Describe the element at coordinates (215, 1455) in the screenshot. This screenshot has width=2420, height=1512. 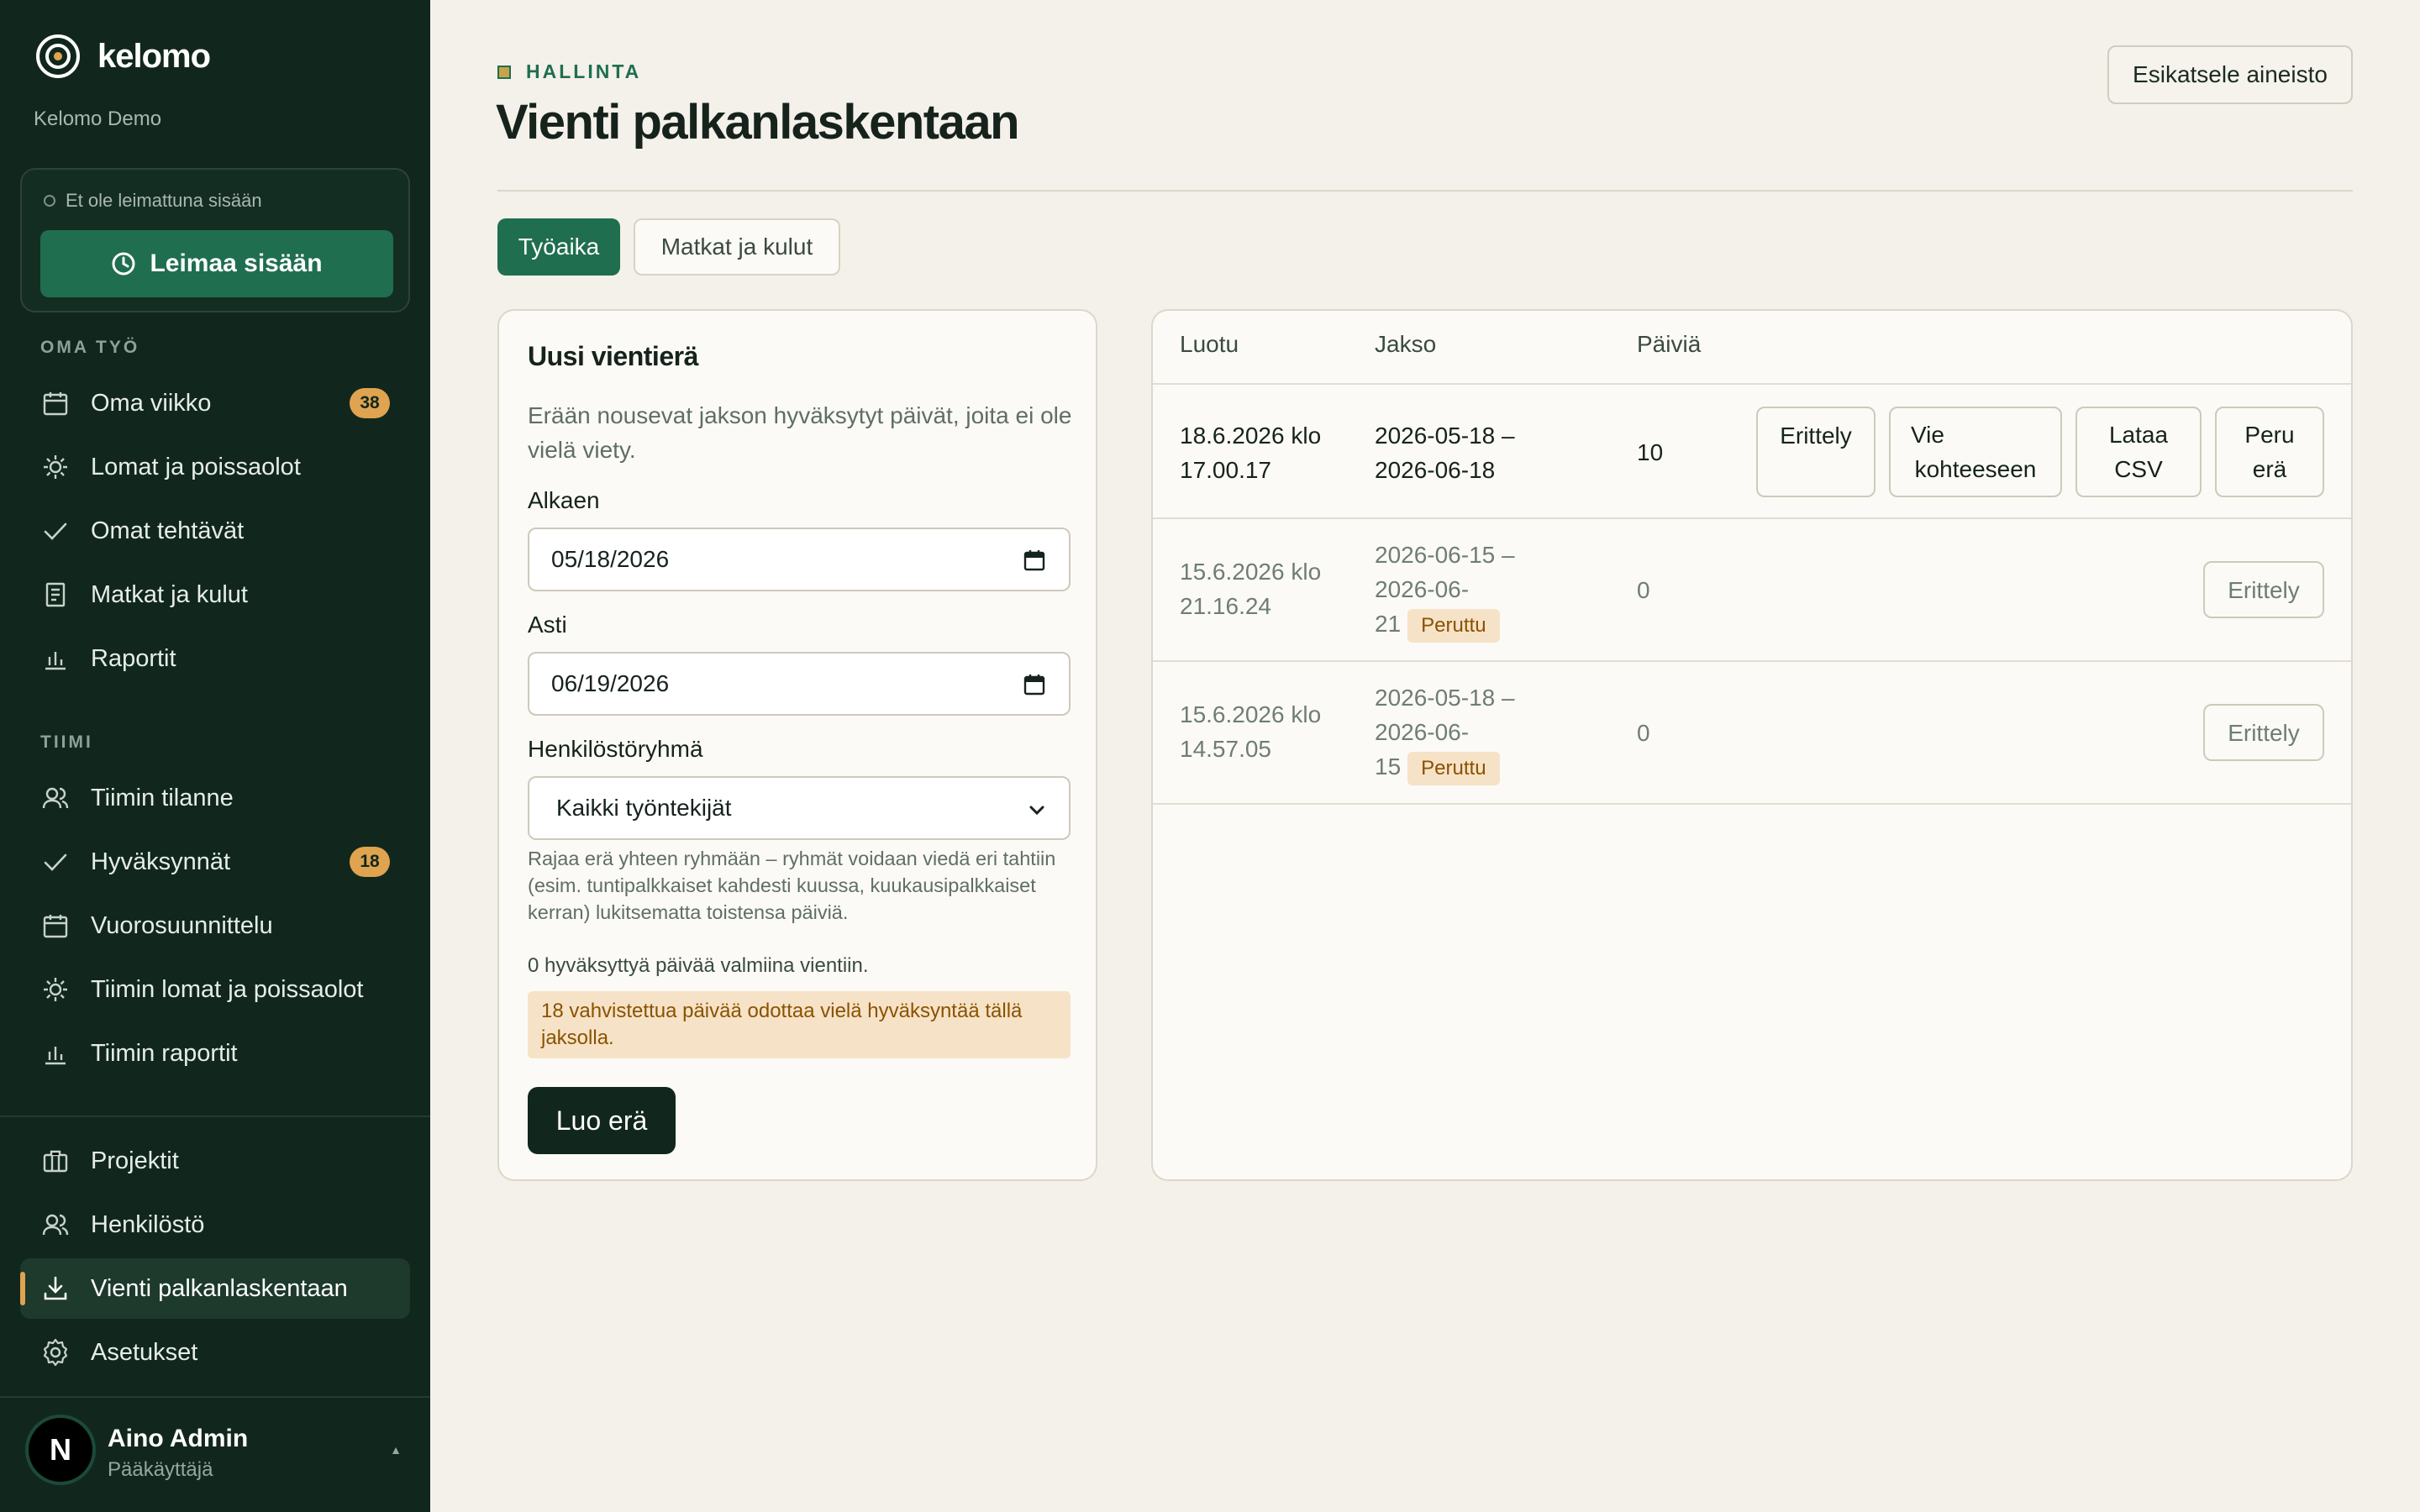
I see `user-menu: N Aino Admin Pääkäyttäjä ▲` at that location.